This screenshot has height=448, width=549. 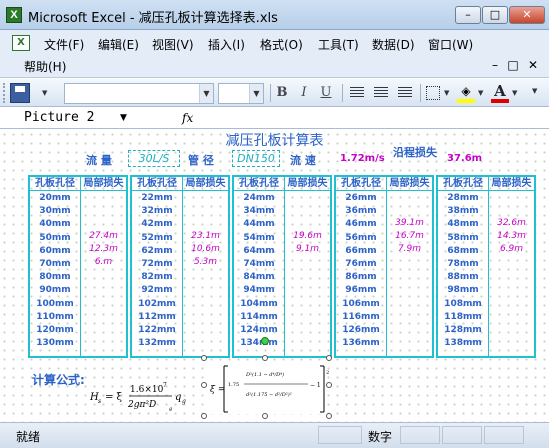 I want to click on loss-cell: 27.4m, so click(x=103, y=236).